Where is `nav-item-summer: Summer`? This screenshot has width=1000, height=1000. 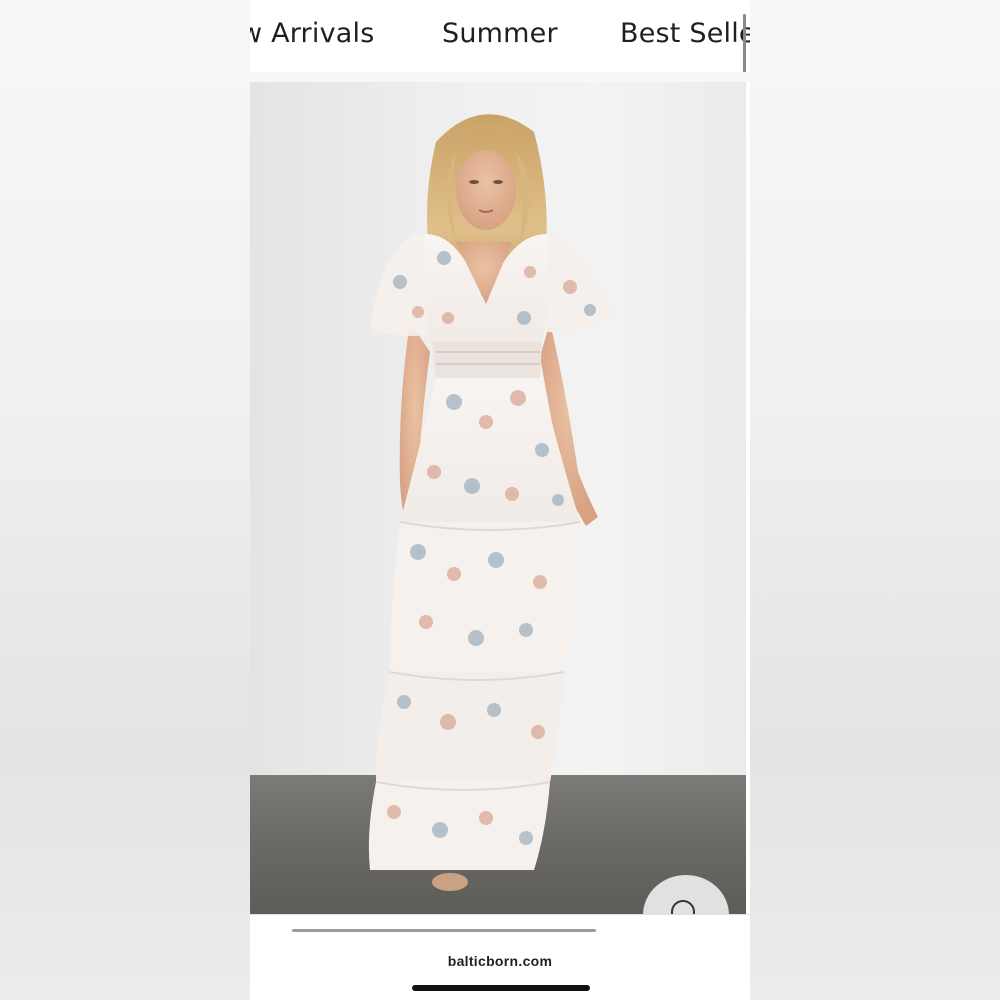 nav-item-summer: Summer is located at coordinates (500, 33).